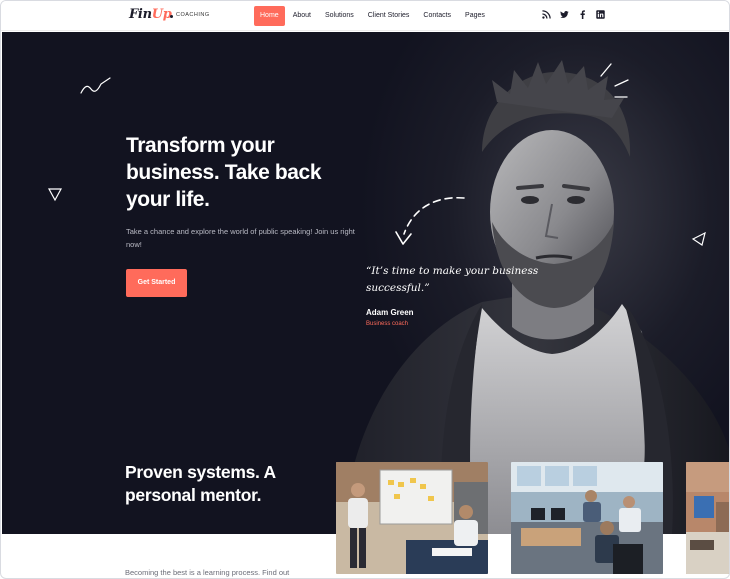 The height and width of the screenshot is (579, 730). What do you see at coordinates (389, 16) in the screenshot?
I see `nav-client-stories: Client Stories` at bounding box center [389, 16].